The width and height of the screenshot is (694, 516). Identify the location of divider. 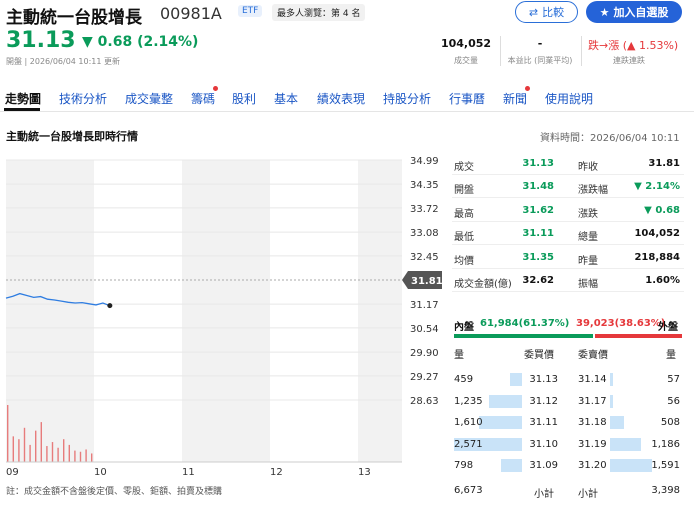
(581, 51).